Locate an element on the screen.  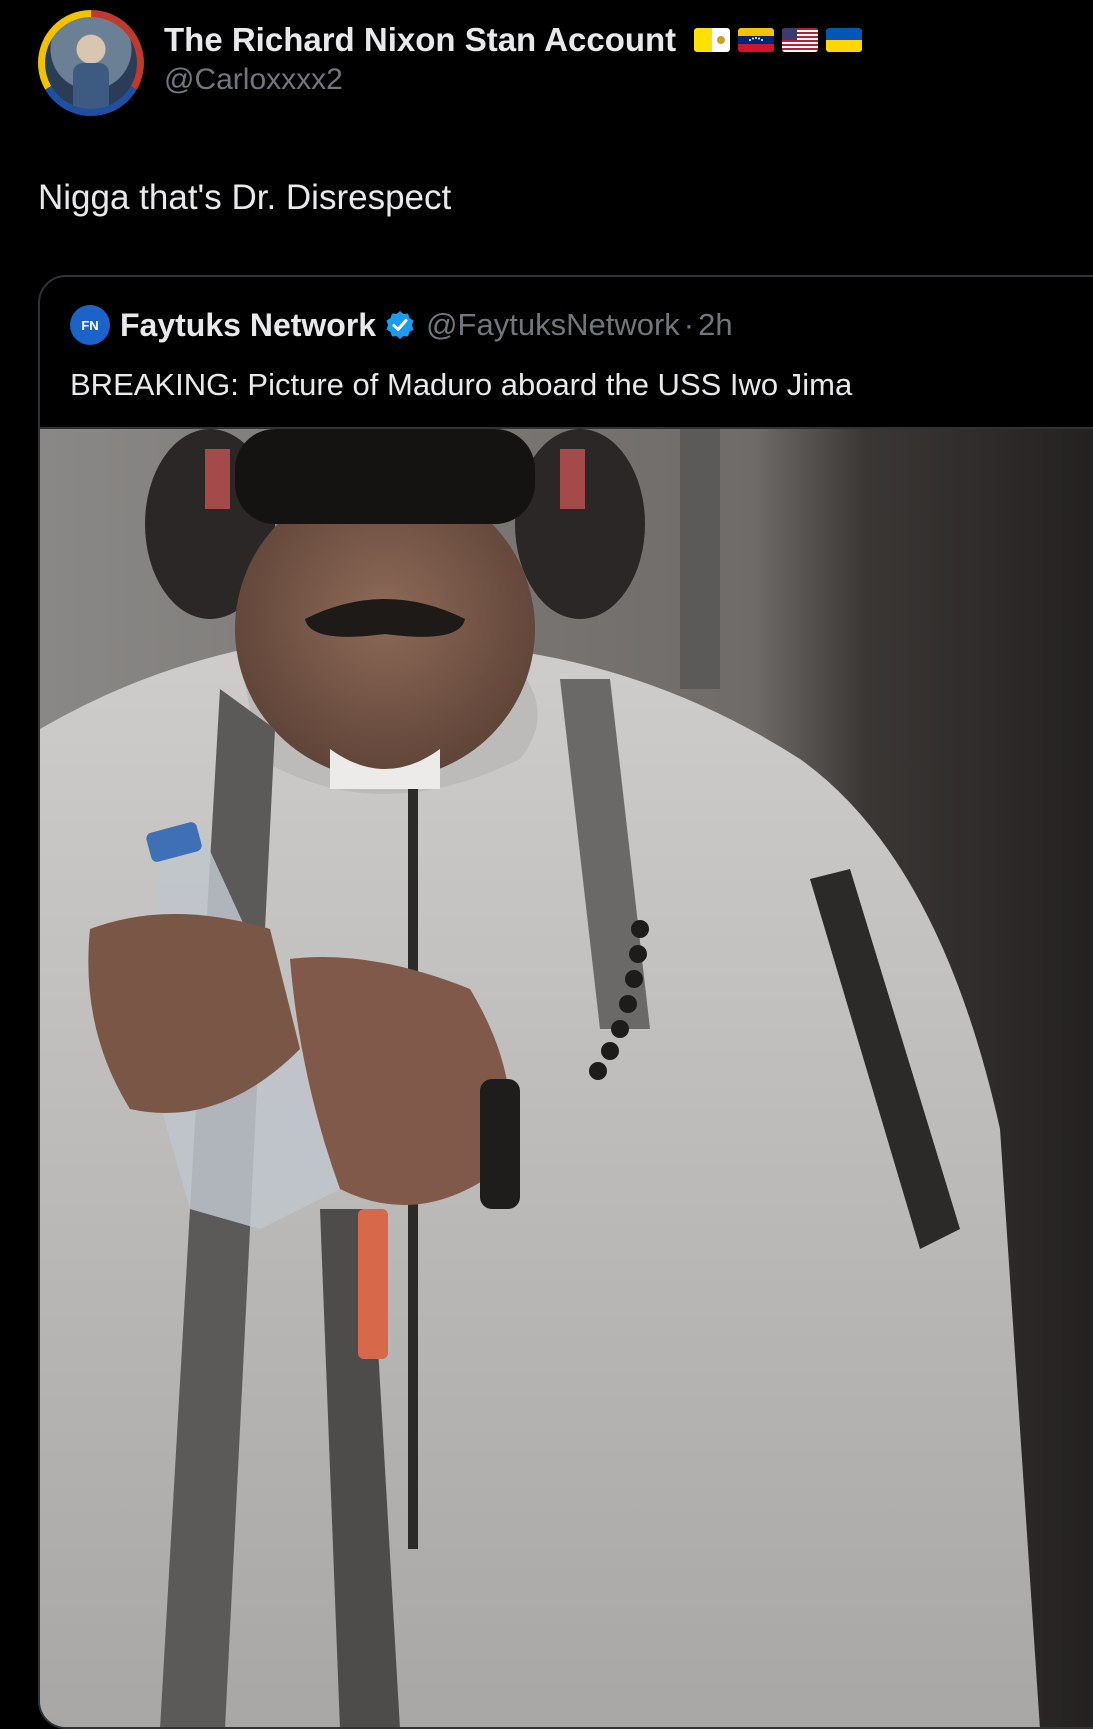
flag-emojis is located at coordinates (778, 40).